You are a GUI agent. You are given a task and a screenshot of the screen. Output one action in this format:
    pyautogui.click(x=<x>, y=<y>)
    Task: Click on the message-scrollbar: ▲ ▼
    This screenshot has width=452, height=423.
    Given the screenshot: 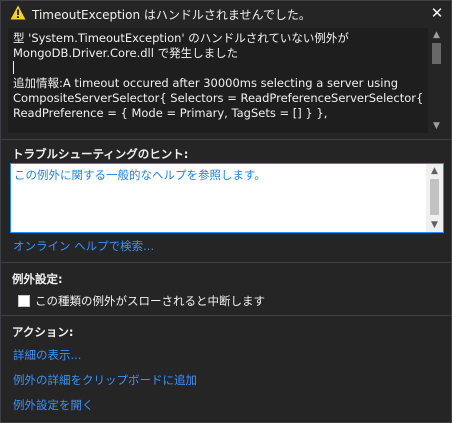 What is the action you would take?
    pyautogui.click(x=436, y=80)
    